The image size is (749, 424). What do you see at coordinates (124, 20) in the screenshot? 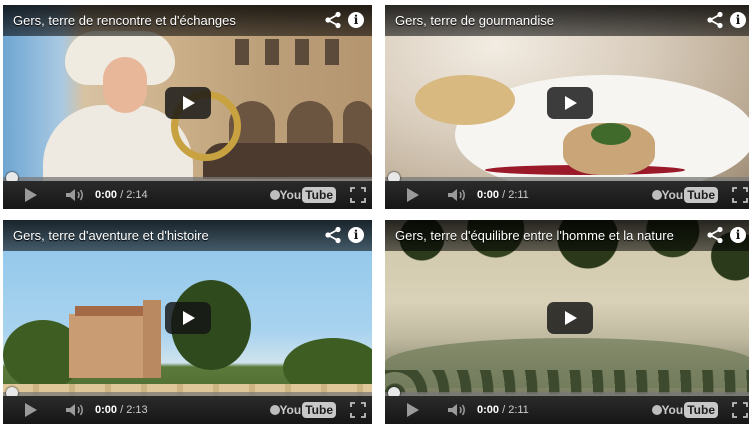
I see `video-title: Gers, terre de rencontre et d'échanges` at bounding box center [124, 20].